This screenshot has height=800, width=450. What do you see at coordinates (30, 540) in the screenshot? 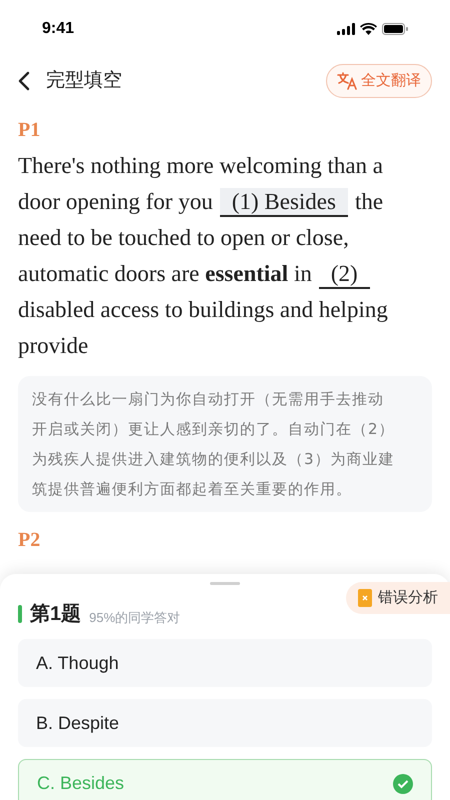
I see `paragraph-label: P2` at bounding box center [30, 540].